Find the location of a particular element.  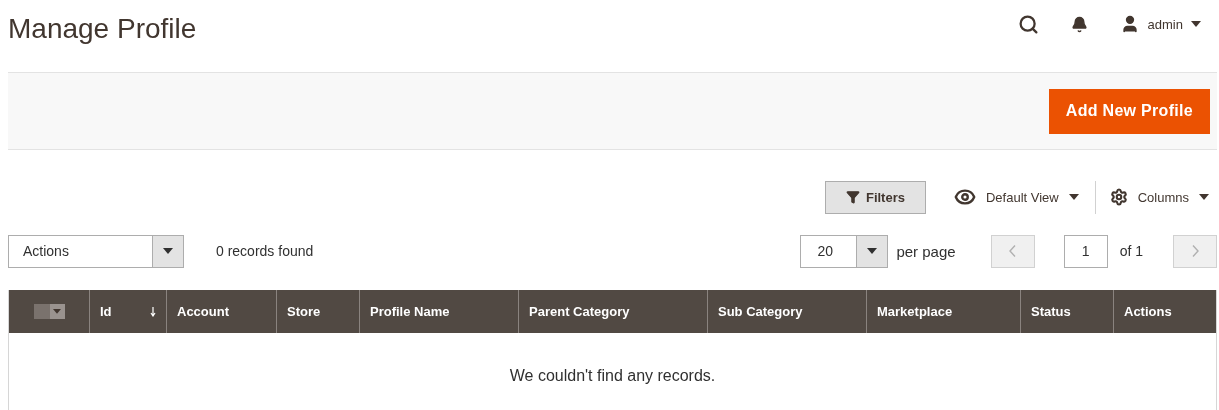

gear-icon is located at coordinates (1118, 197).